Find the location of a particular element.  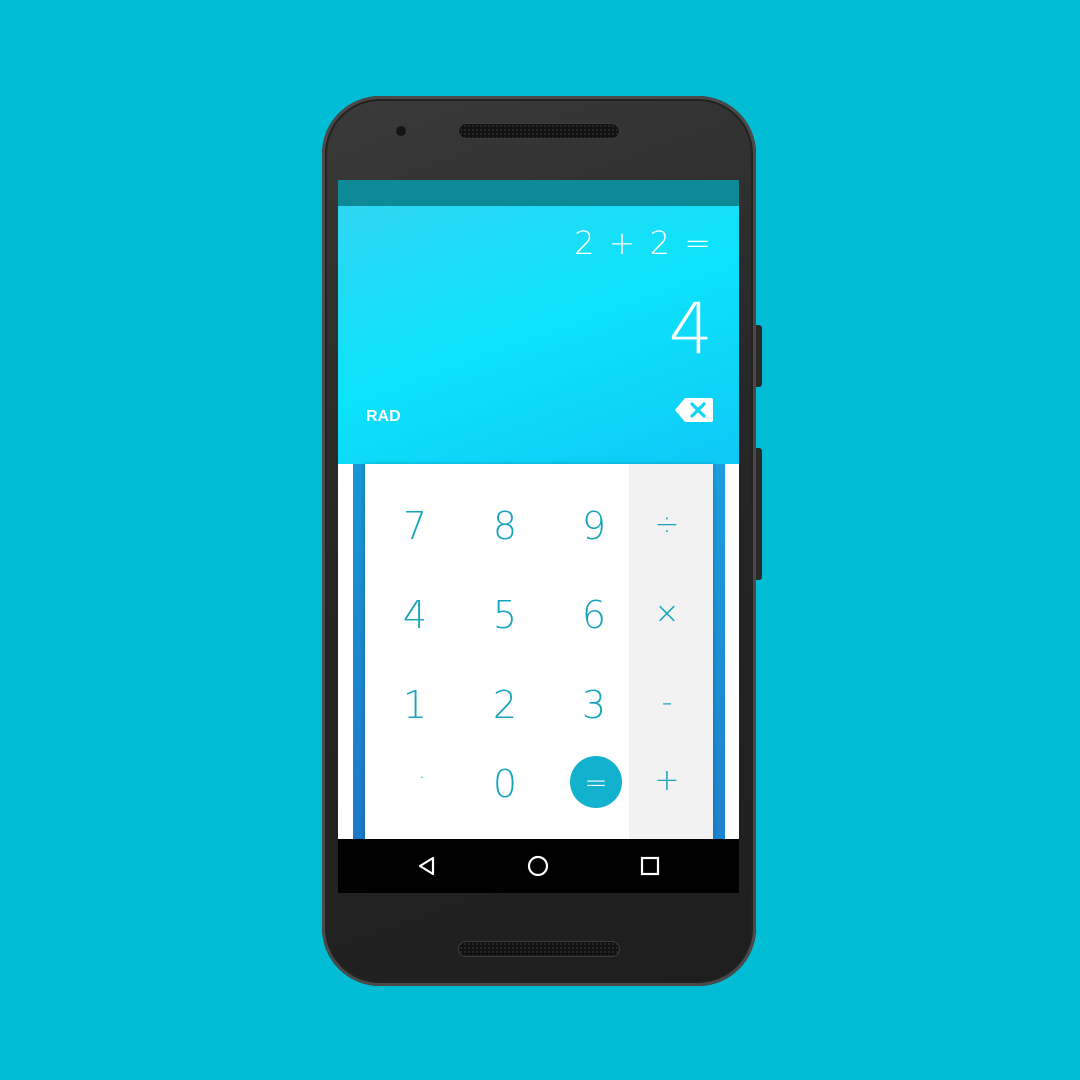

angle-mode-label: RAD is located at coordinates (383, 417).